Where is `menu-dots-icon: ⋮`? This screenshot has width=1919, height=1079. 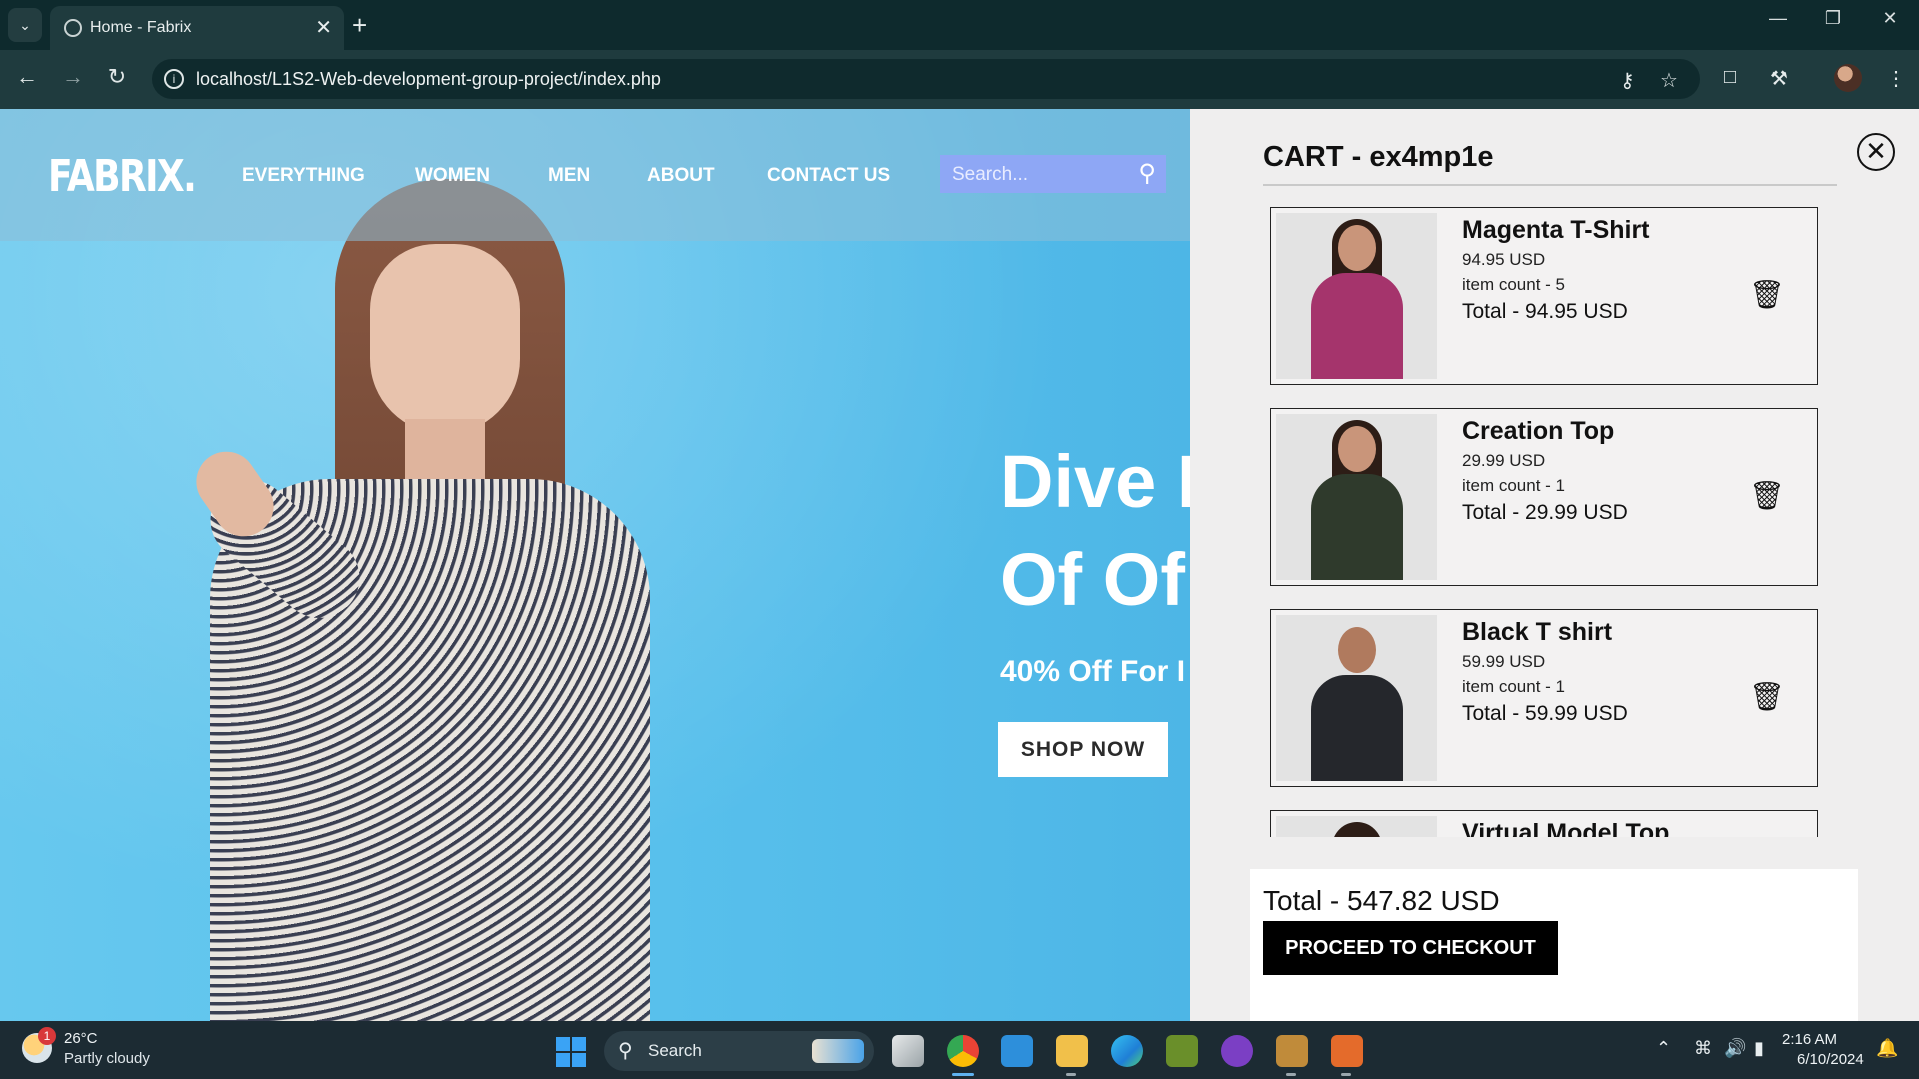 menu-dots-icon: ⋮ is located at coordinates (1896, 78).